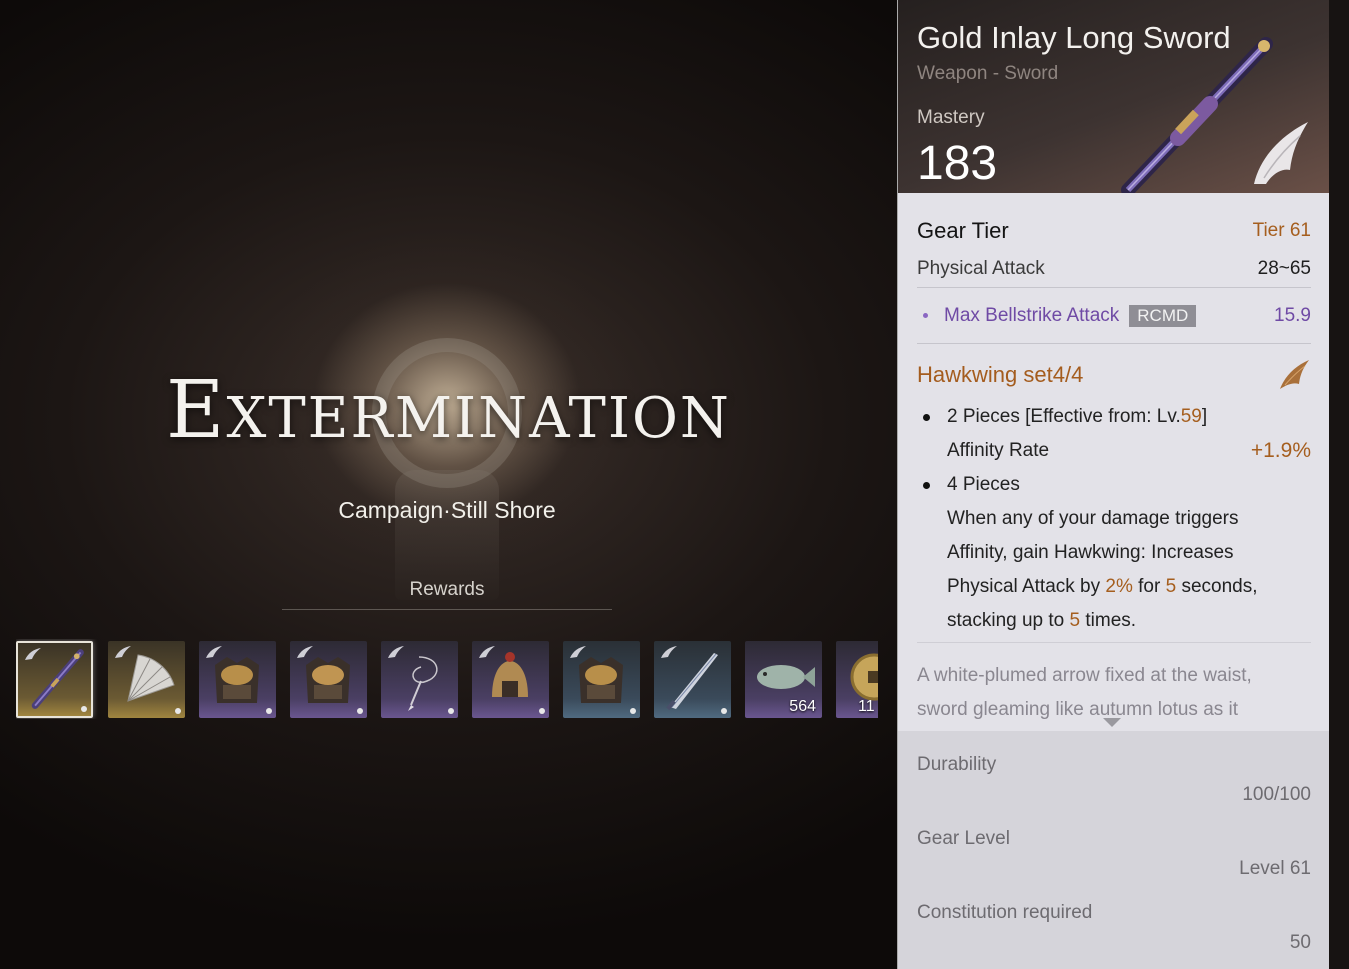 The image size is (1349, 969). I want to click on bonus-bullet-icon, so click(925, 315).